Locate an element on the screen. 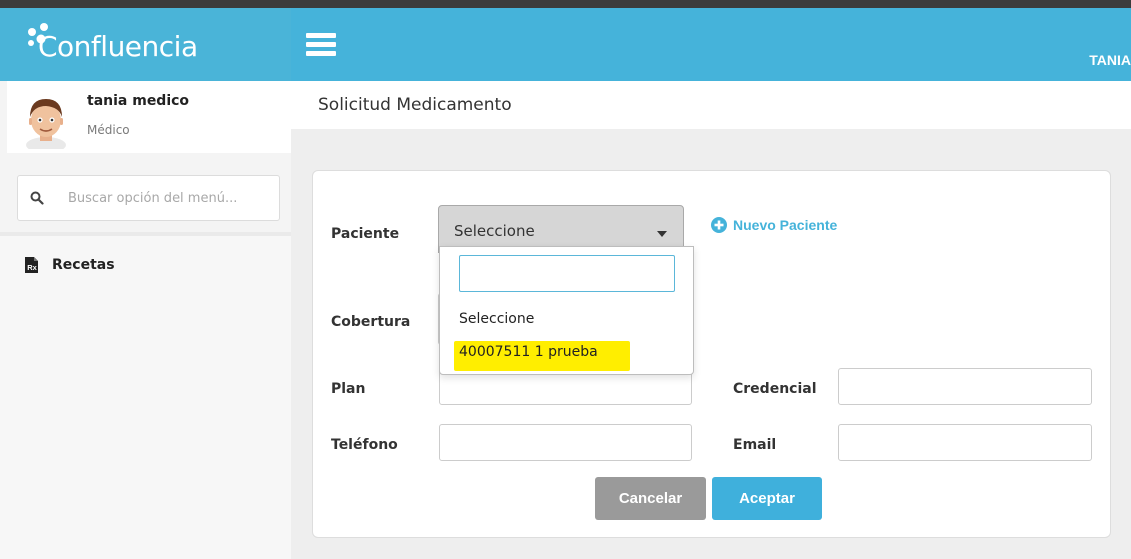  profile-name: tania medico is located at coordinates (138, 101).